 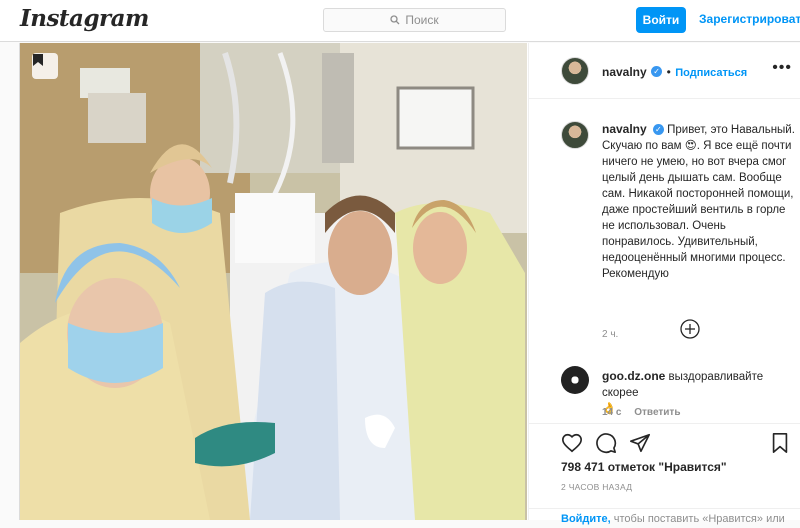 I want to click on caption-timestamp: 2 ч., so click(x=610, y=334).